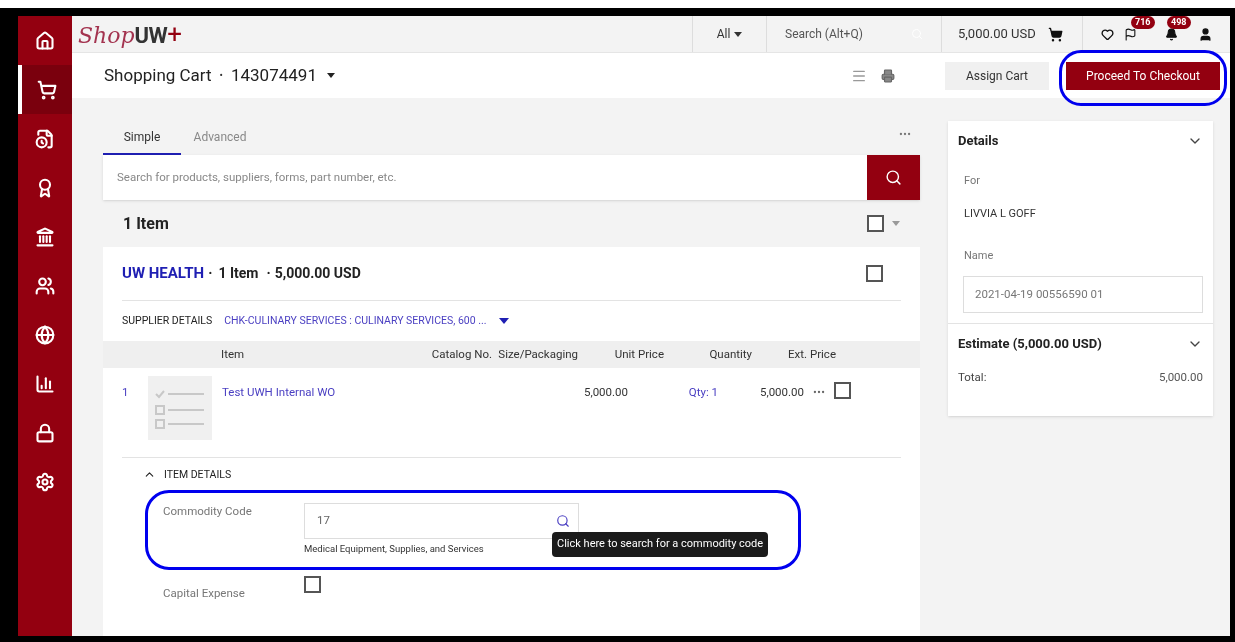 The image size is (1235, 642). What do you see at coordinates (729, 34) in the screenshot?
I see `scope-dropdown: All` at bounding box center [729, 34].